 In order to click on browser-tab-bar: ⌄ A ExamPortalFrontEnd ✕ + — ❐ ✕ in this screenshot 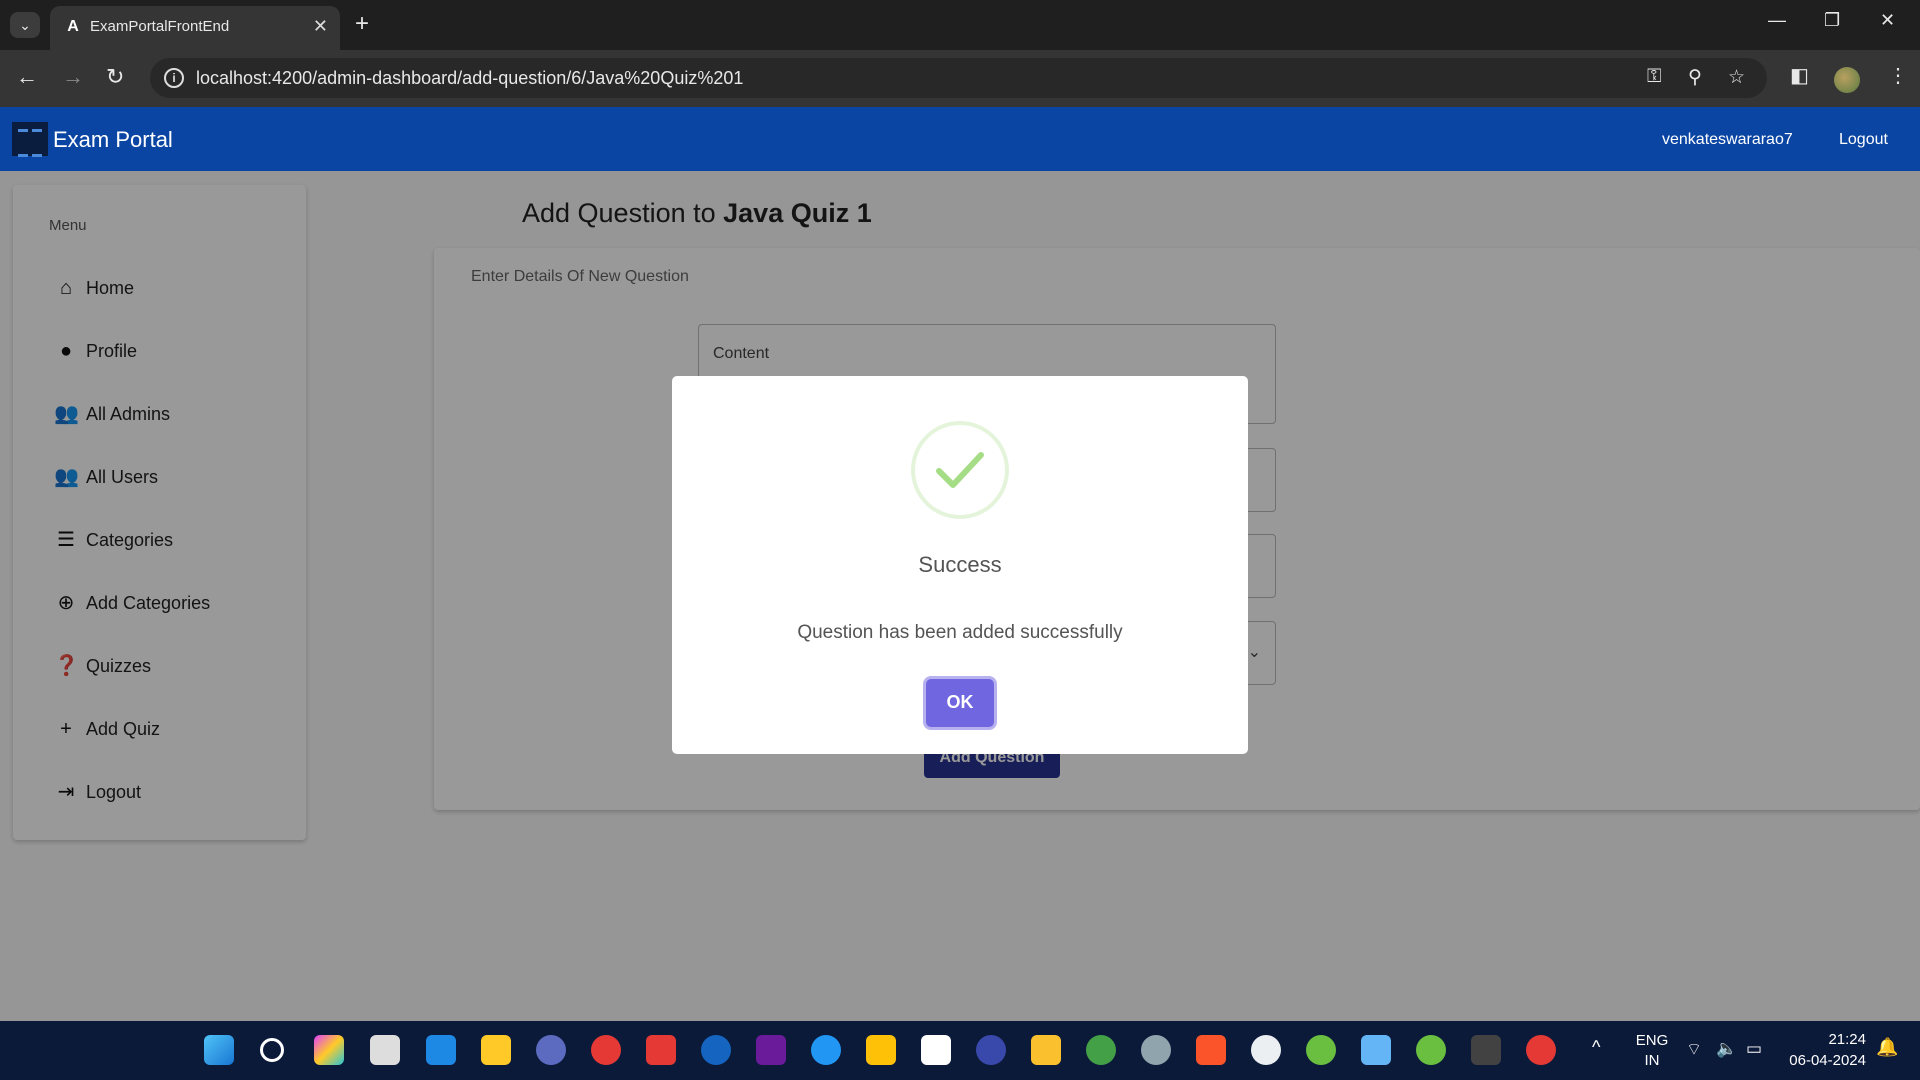, I will do `click(960, 25)`.